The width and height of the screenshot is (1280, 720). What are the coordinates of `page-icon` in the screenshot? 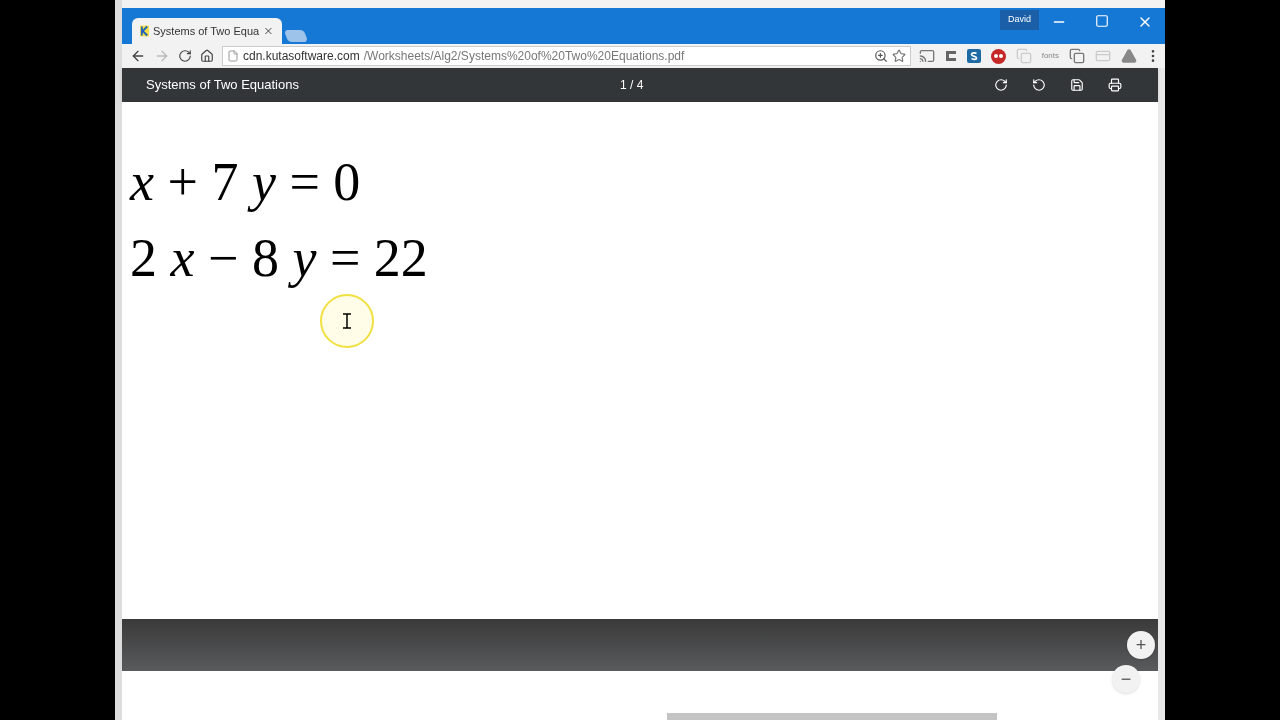 It's located at (233, 56).